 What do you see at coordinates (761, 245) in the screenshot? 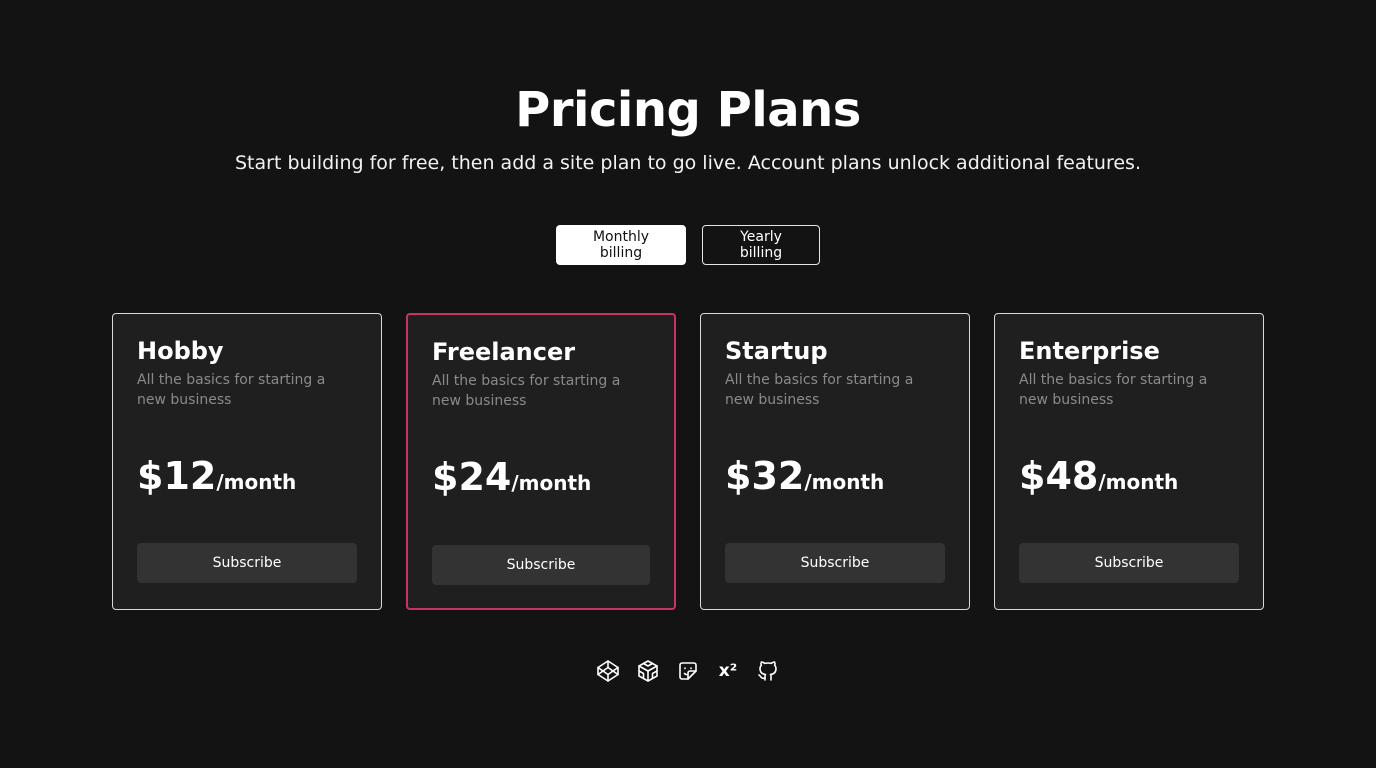
I see `yearly-billing-button: Yearly billing` at bounding box center [761, 245].